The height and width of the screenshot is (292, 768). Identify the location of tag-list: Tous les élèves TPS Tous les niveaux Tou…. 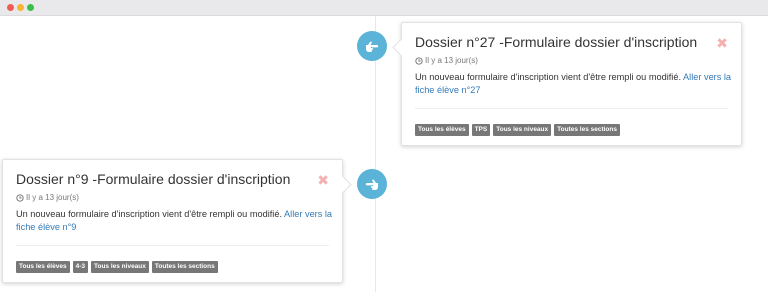
(517, 130).